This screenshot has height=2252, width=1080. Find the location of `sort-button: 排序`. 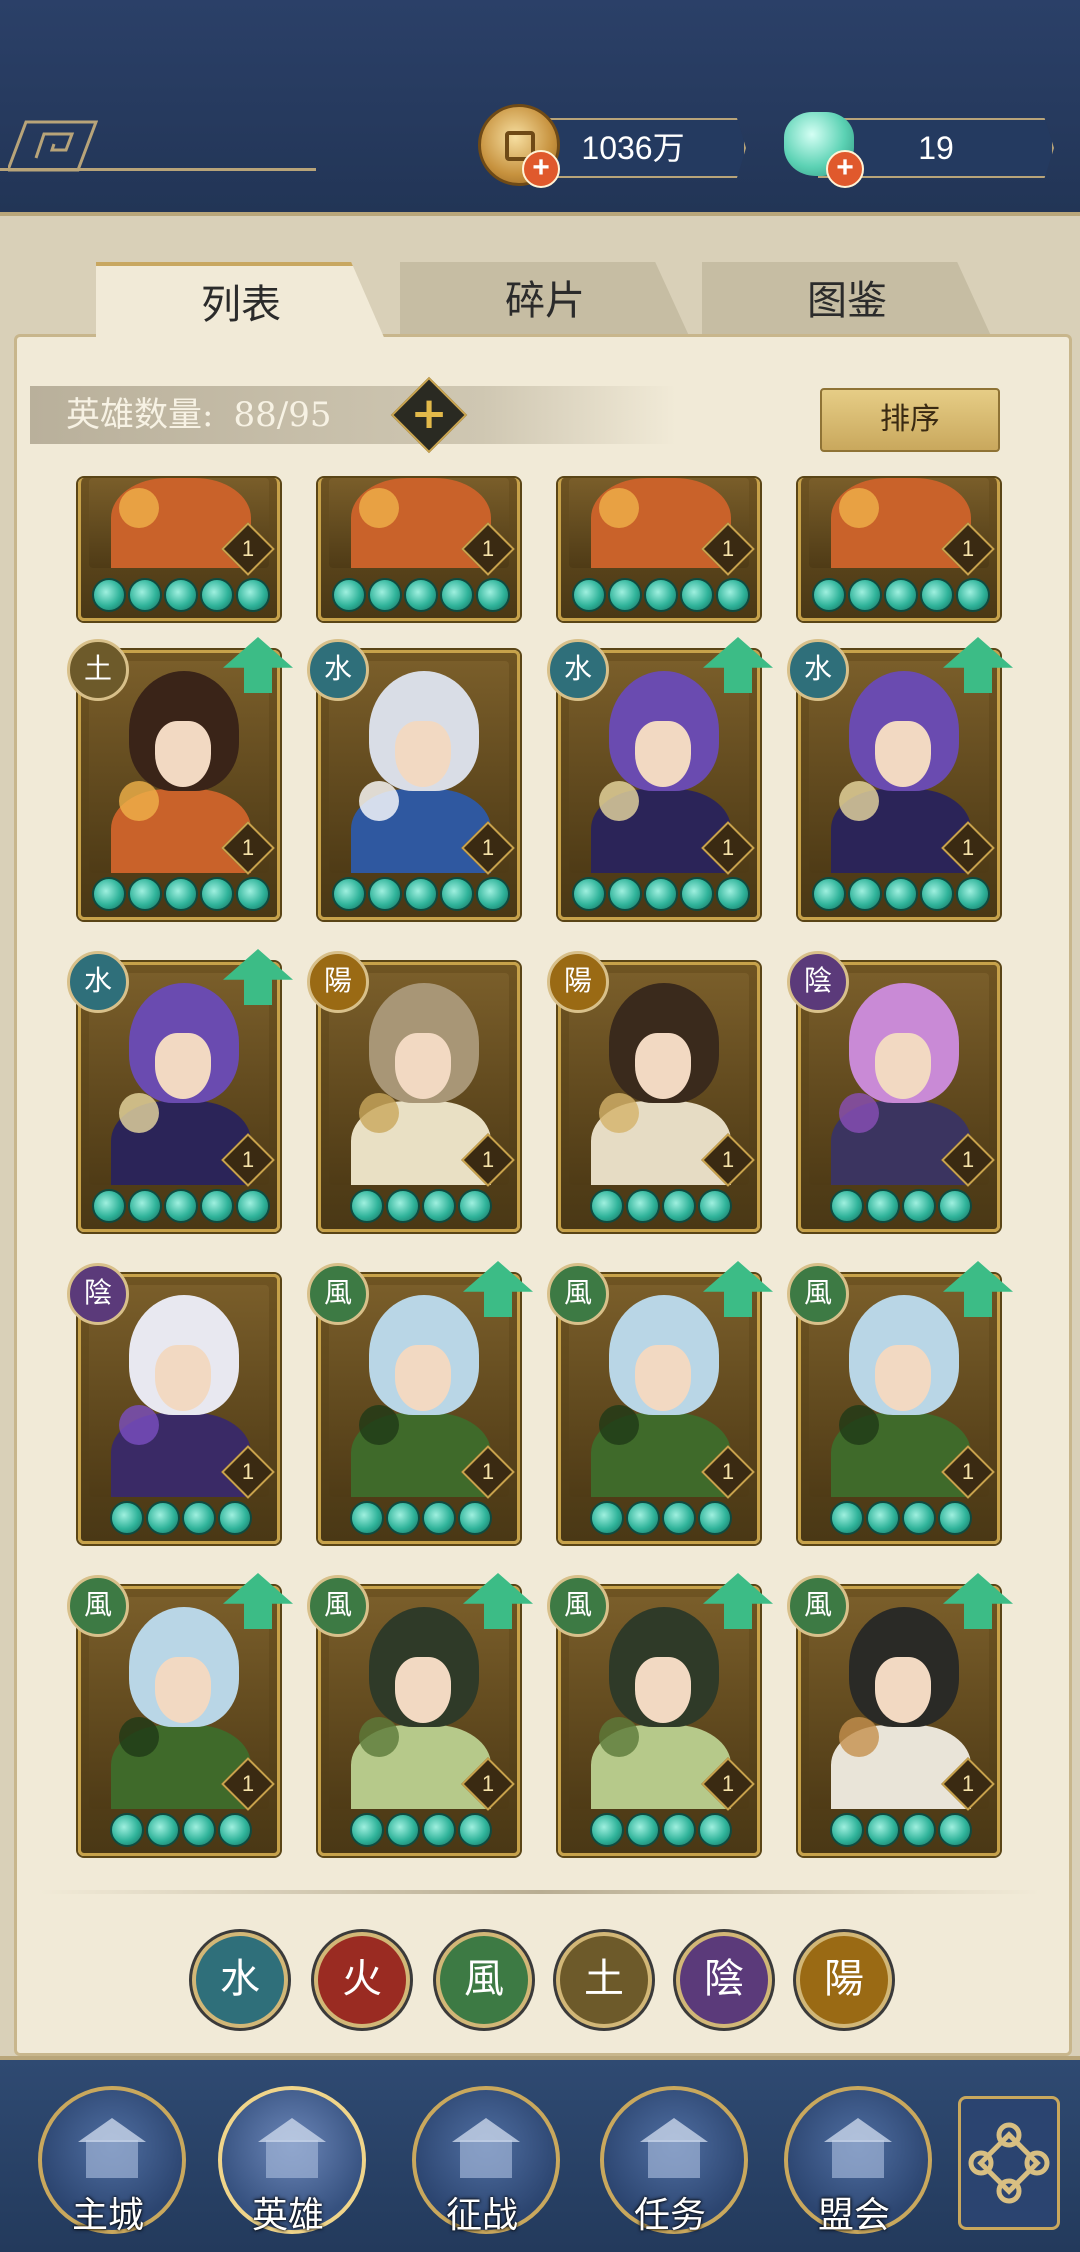

sort-button: 排序 is located at coordinates (910, 420).